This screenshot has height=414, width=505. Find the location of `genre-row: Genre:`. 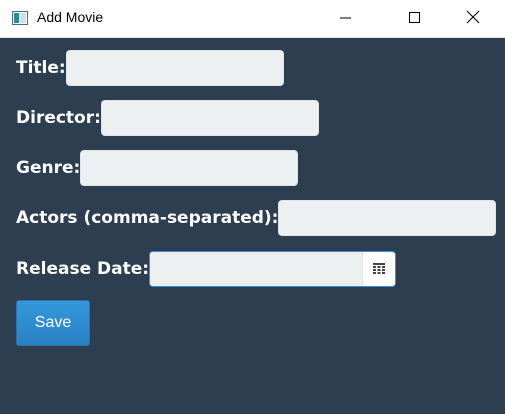

genre-row: Genre: is located at coordinates (157, 168).